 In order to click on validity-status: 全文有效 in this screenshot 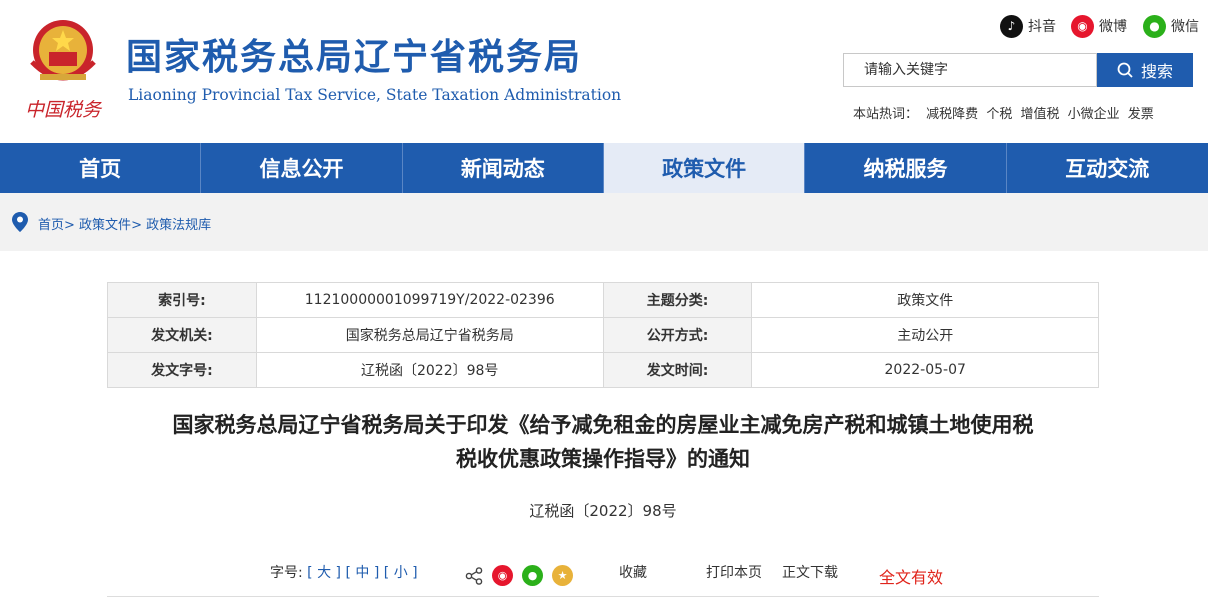, I will do `click(911, 577)`.